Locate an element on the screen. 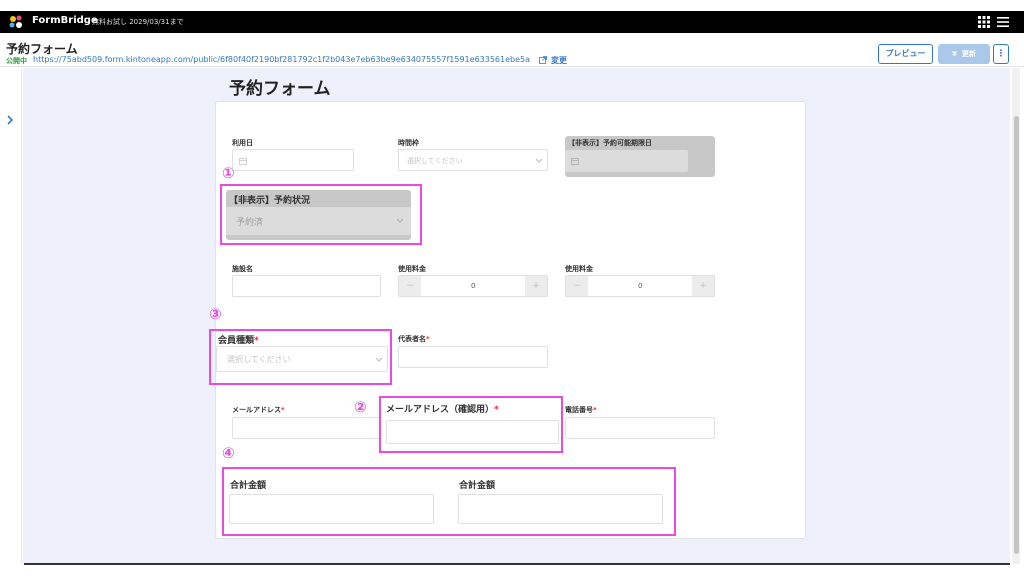 Image resolution: width=1024 pixels, height=588 pixels. fee2-stepper: − 0 + is located at coordinates (640, 286).